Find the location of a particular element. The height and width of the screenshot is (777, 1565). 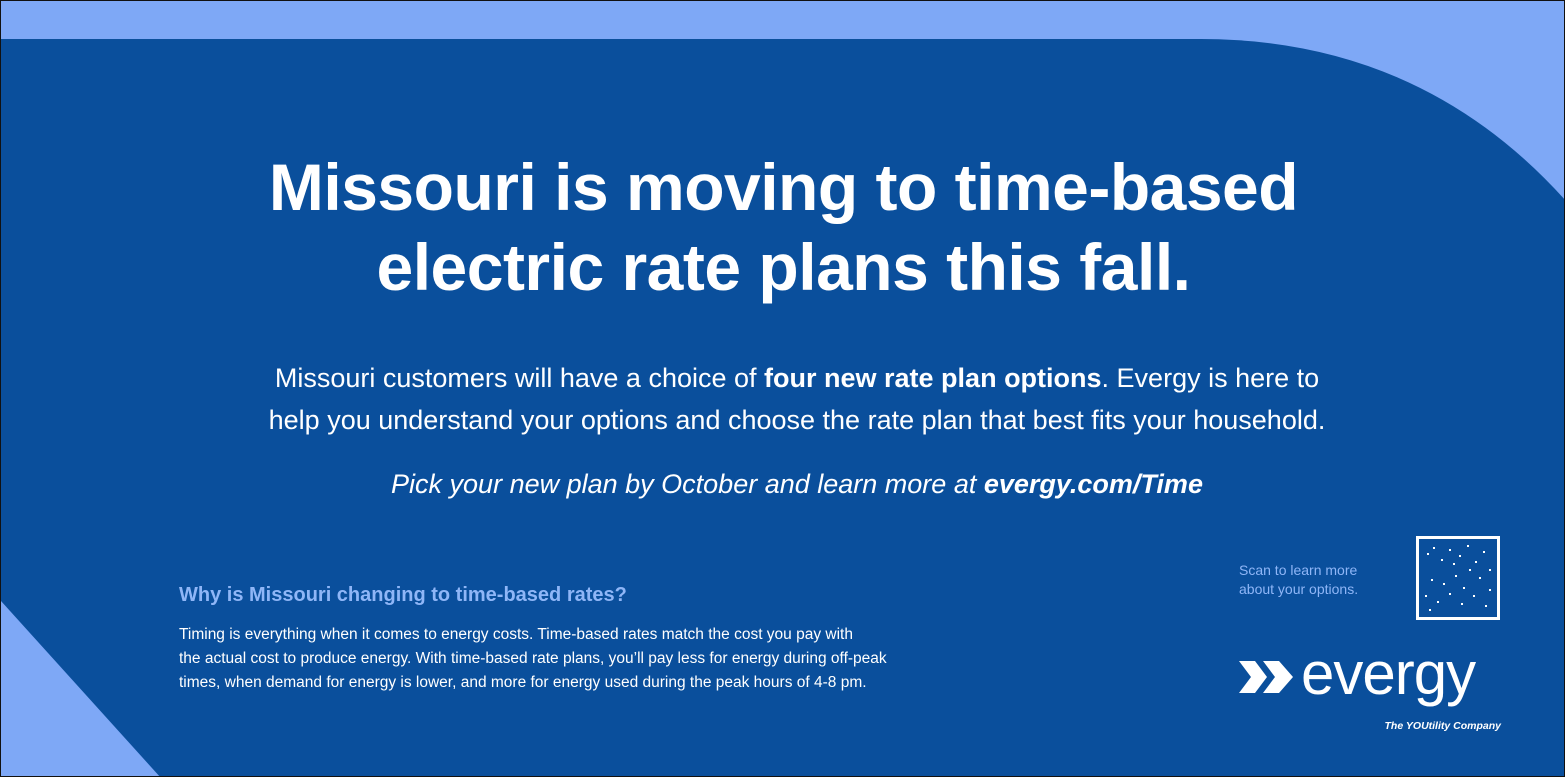

subcopy-text-after: . Evergy is here to is located at coordinates (1210, 378).